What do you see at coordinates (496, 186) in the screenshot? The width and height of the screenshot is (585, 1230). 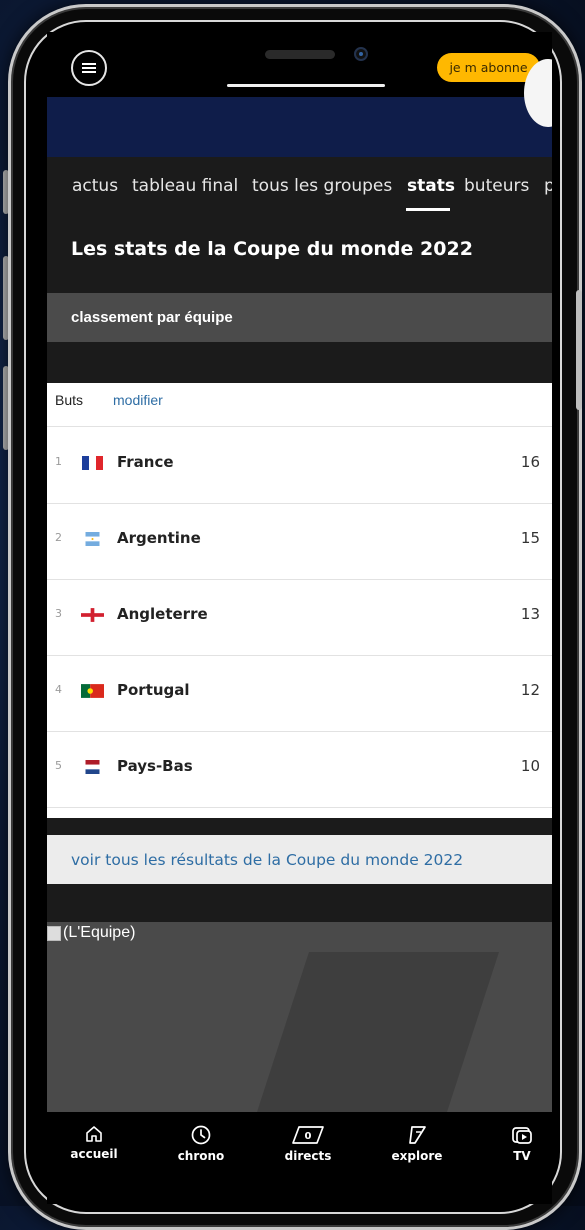 I see `tab-buteurs: buteurs` at bounding box center [496, 186].